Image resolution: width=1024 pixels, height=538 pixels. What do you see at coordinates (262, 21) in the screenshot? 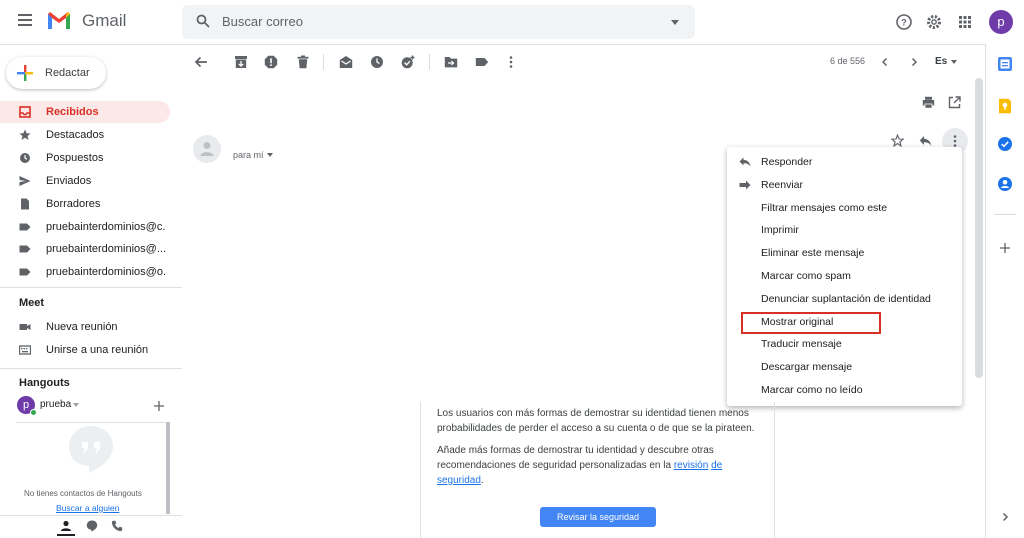
I see `search-input: Buscar correo` at bounding box center [262, 21].